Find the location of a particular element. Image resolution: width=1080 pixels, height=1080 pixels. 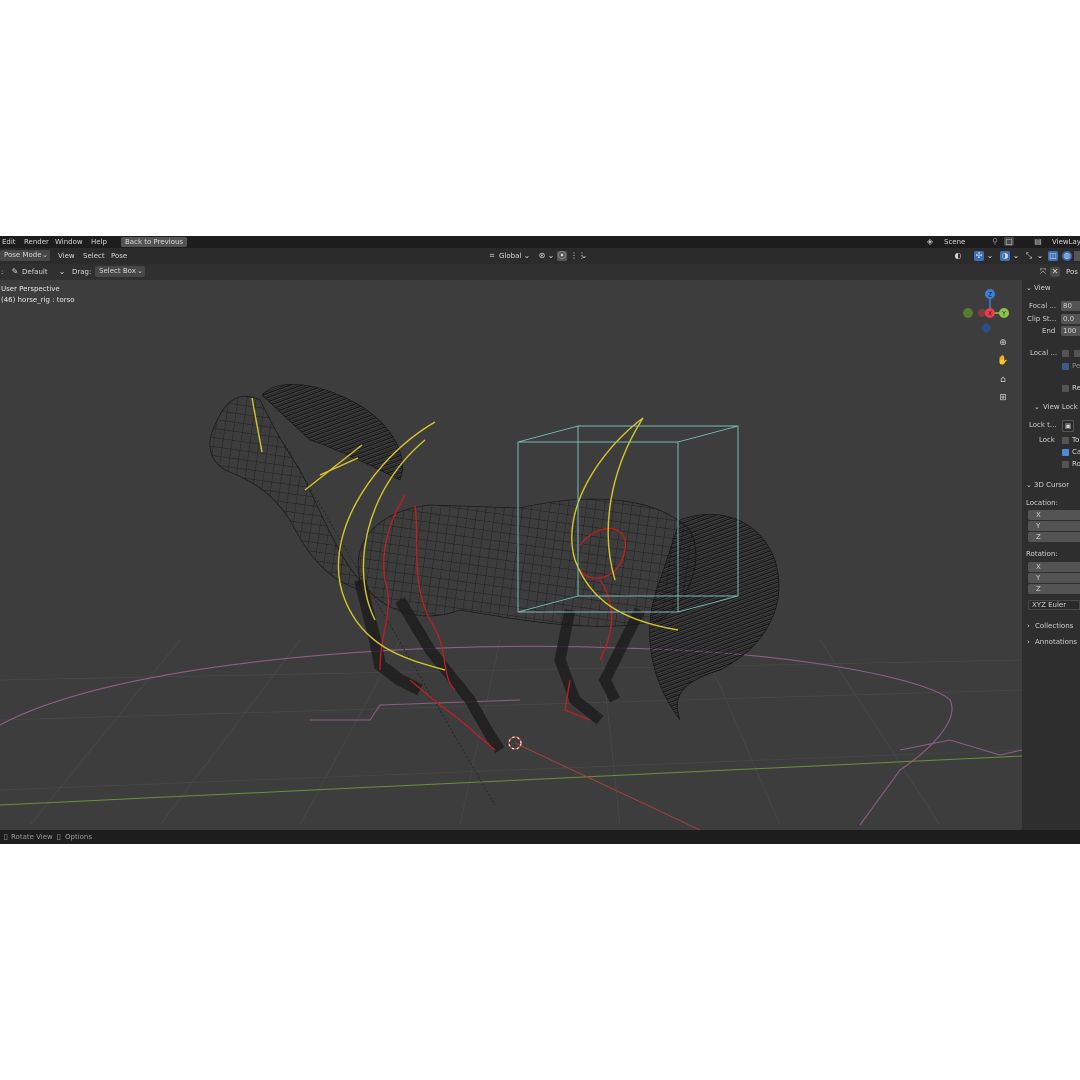

clip-end-label: End is located at coordinates (1049, 331).